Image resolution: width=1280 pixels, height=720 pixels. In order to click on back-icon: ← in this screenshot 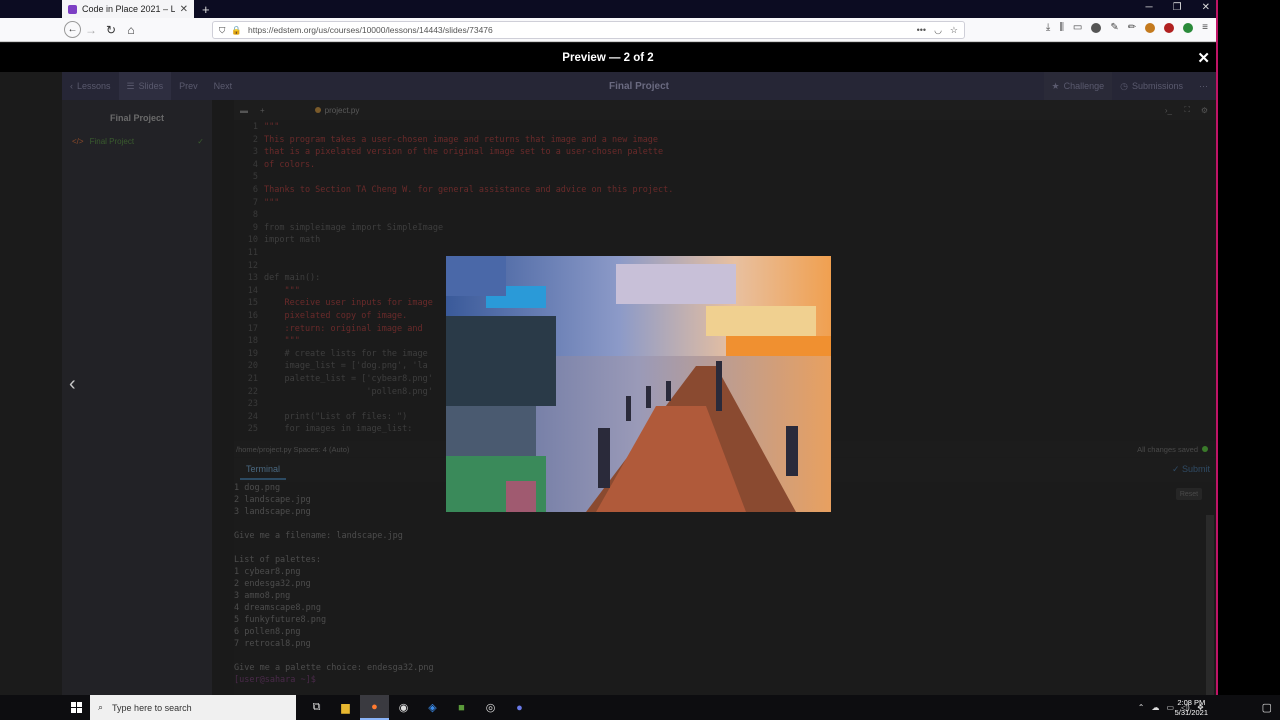, I will do `click(72, 29)`.